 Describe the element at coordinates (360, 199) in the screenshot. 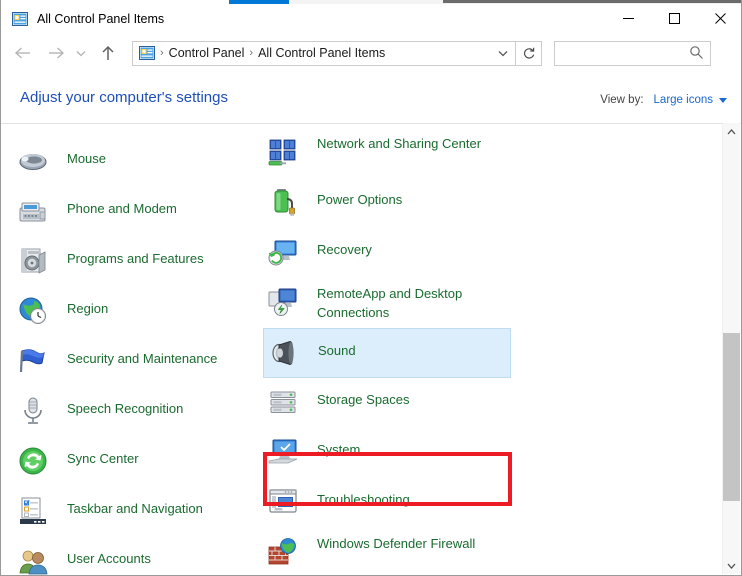

I see `control-panel-item-label: Power Options` at that location.